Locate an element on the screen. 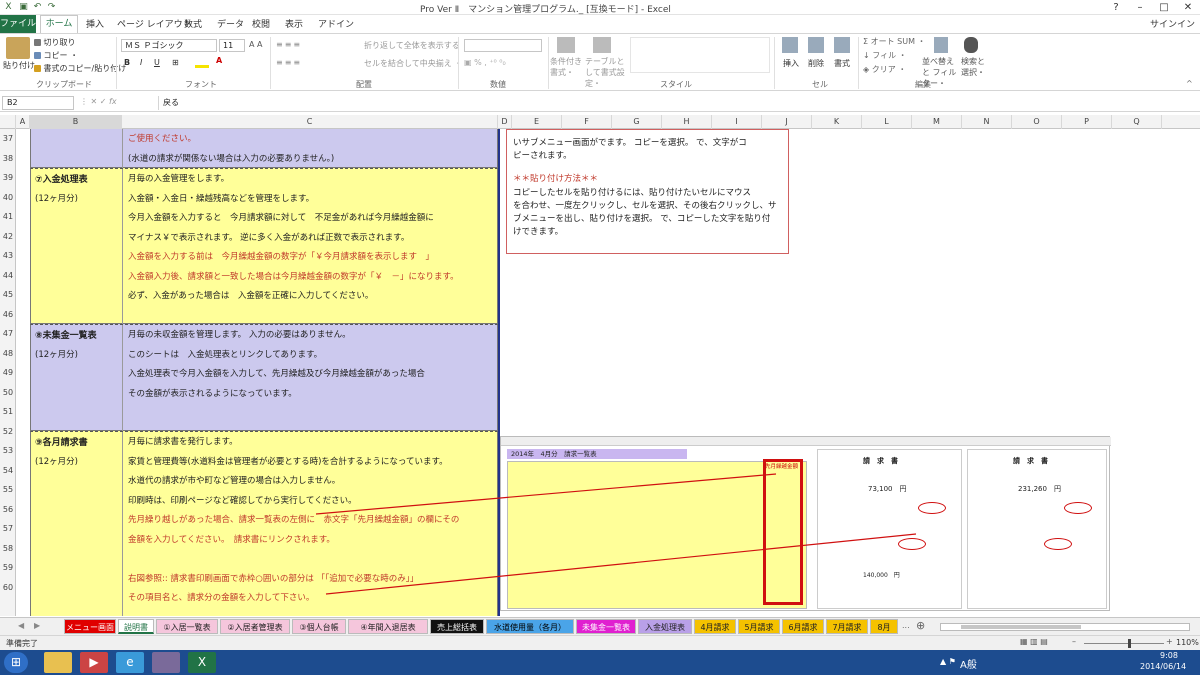 The height and width of the screenshot is (675, 1200). row-header: 51 is located at coordinates (8, 412).